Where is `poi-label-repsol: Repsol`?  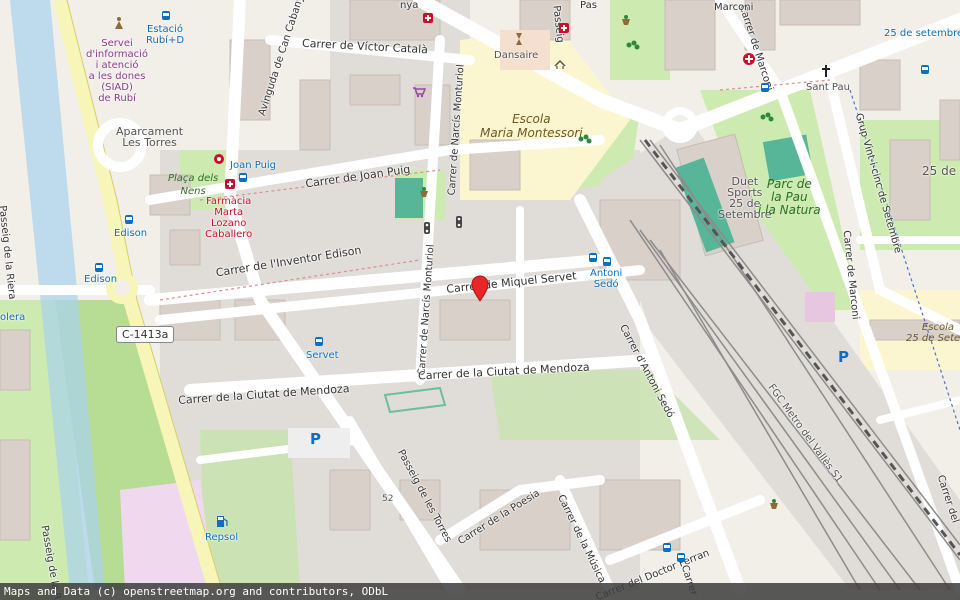
poi-label-repsol: Repsol is located at coordinates (221, 537).